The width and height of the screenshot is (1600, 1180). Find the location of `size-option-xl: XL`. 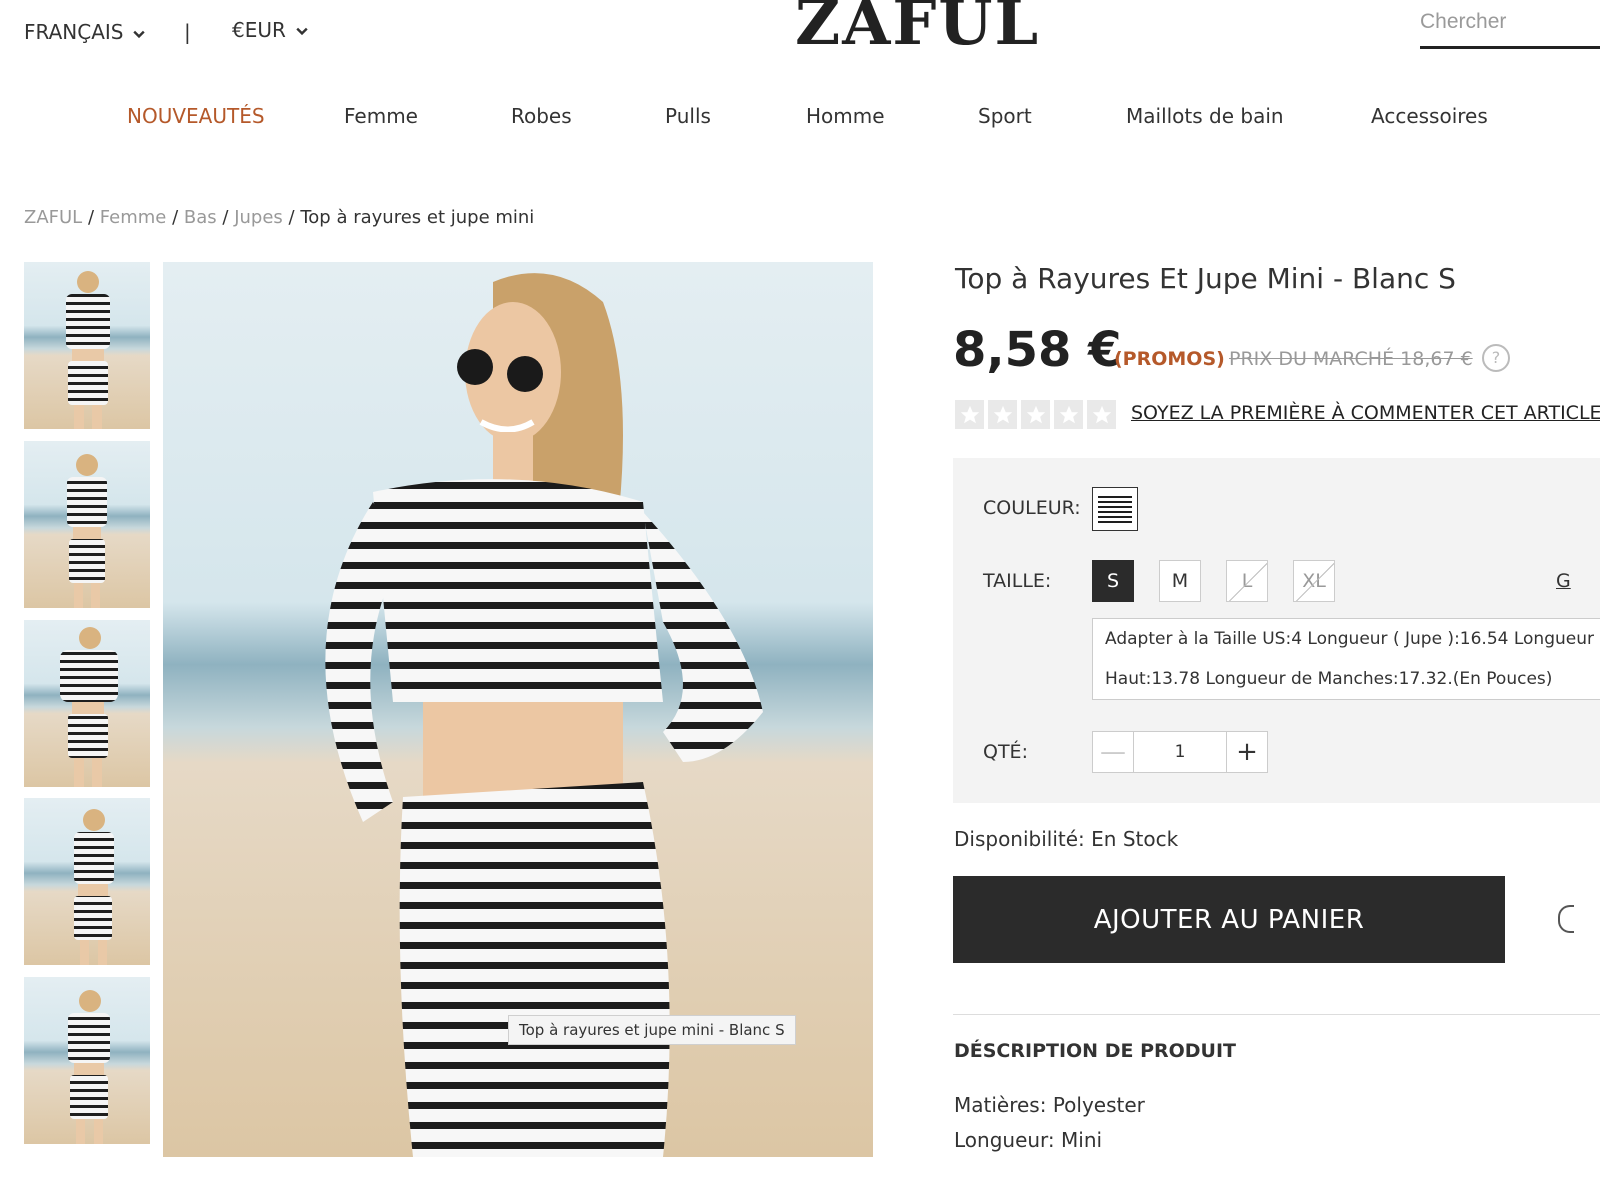

size-option-xl: XL is located at coordinates (1314, 581).